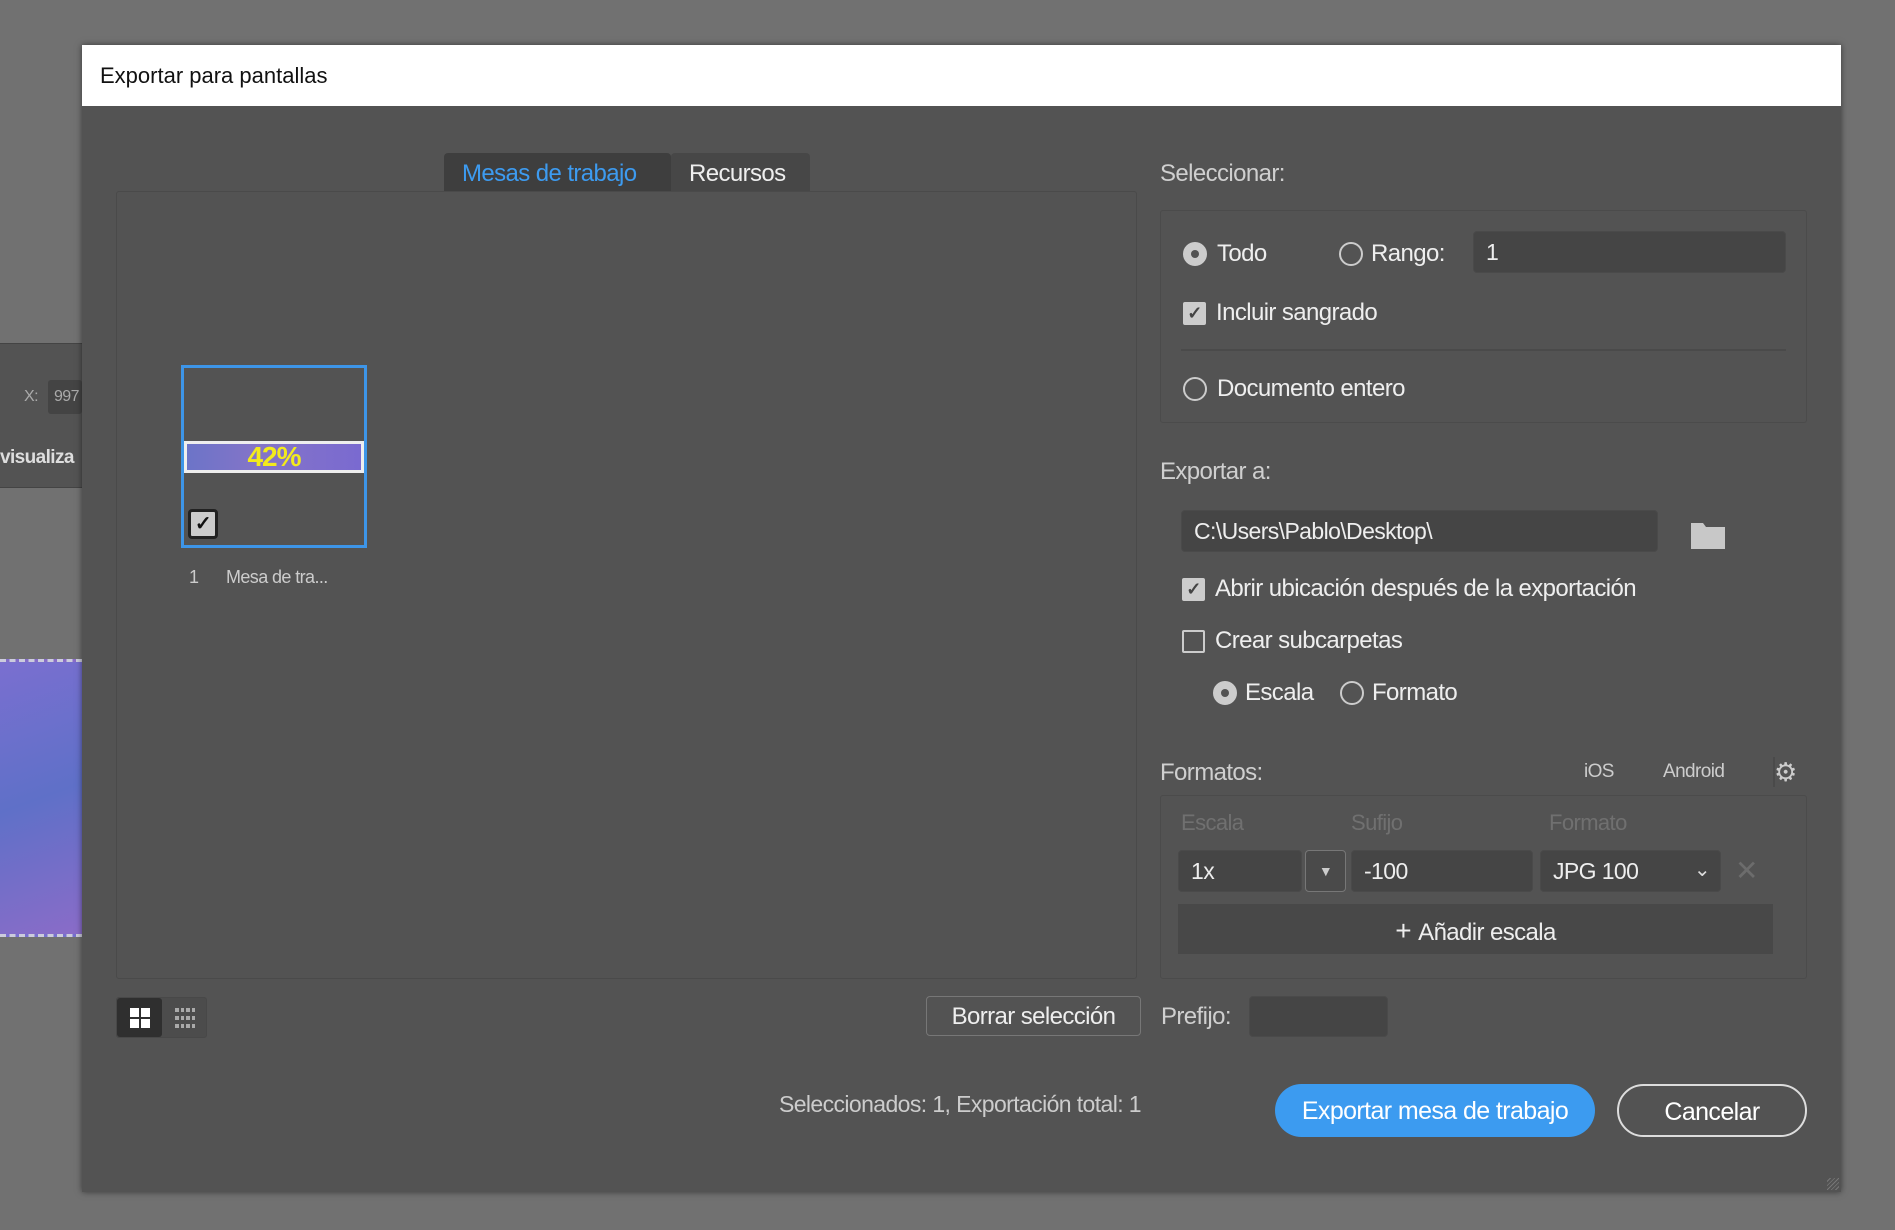 The height and width of the screenshot is (1230, 1895). What do you see at coordinates (960, 1104) in the screenshot?
I see `status-text: Seleccionados: 1, Exportación total: 1` at bounding box center [960, 1104].